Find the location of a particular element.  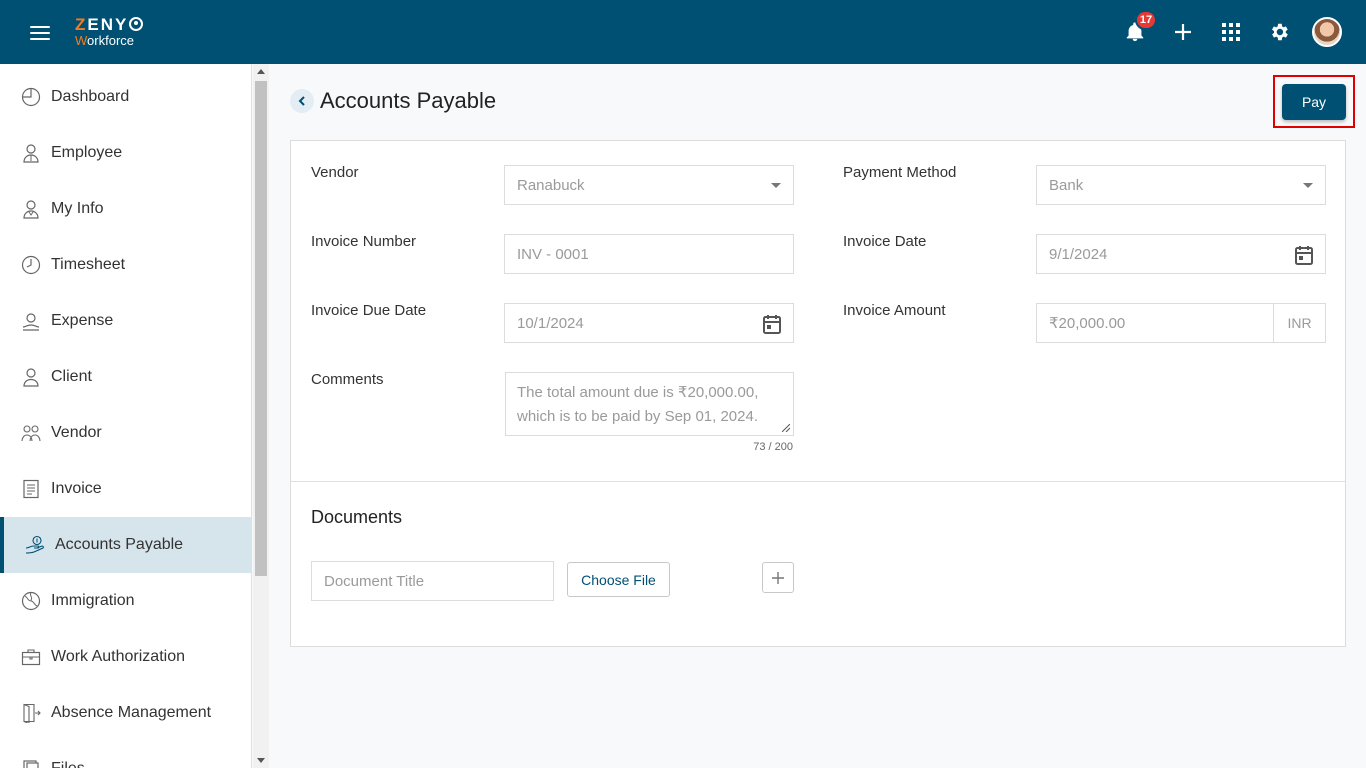

sidebar-item-my-info: My Info is located at coordinates (125, 209).